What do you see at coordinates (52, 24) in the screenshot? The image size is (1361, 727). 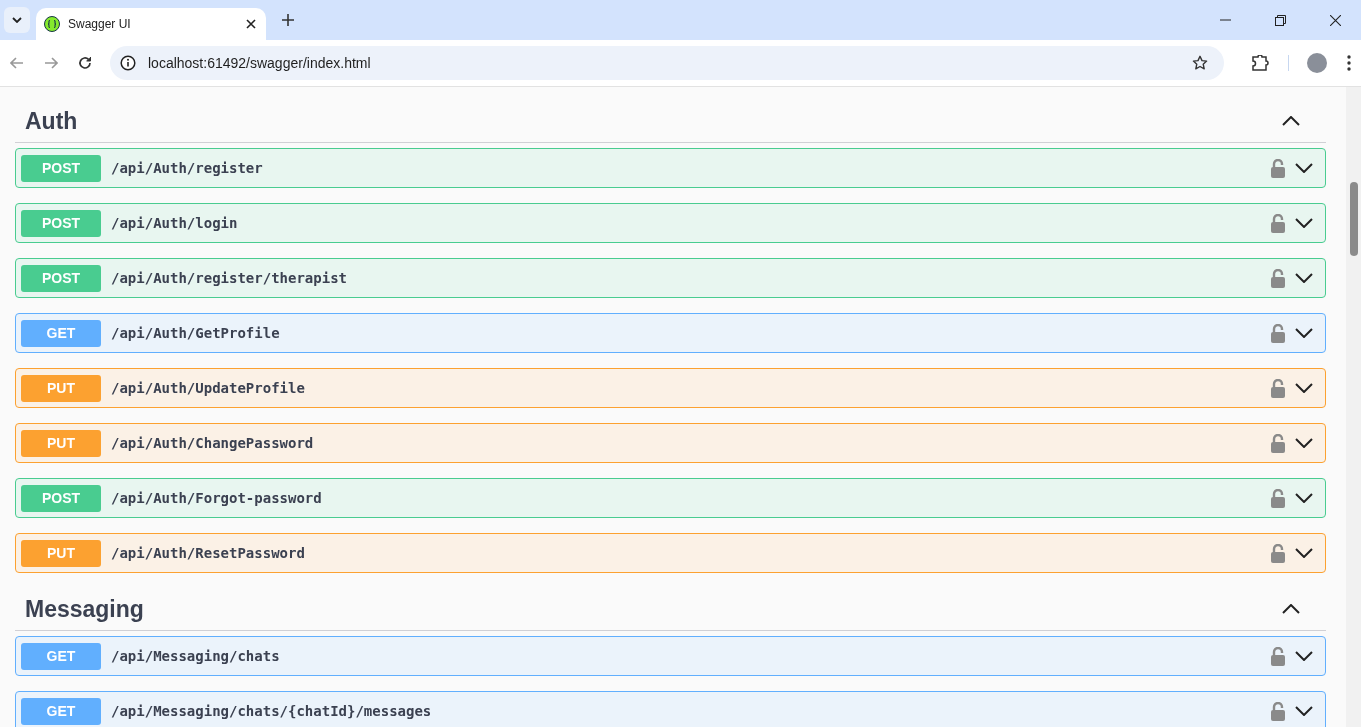 I see `braces-logo-icon` at bounding box center [52, 24].